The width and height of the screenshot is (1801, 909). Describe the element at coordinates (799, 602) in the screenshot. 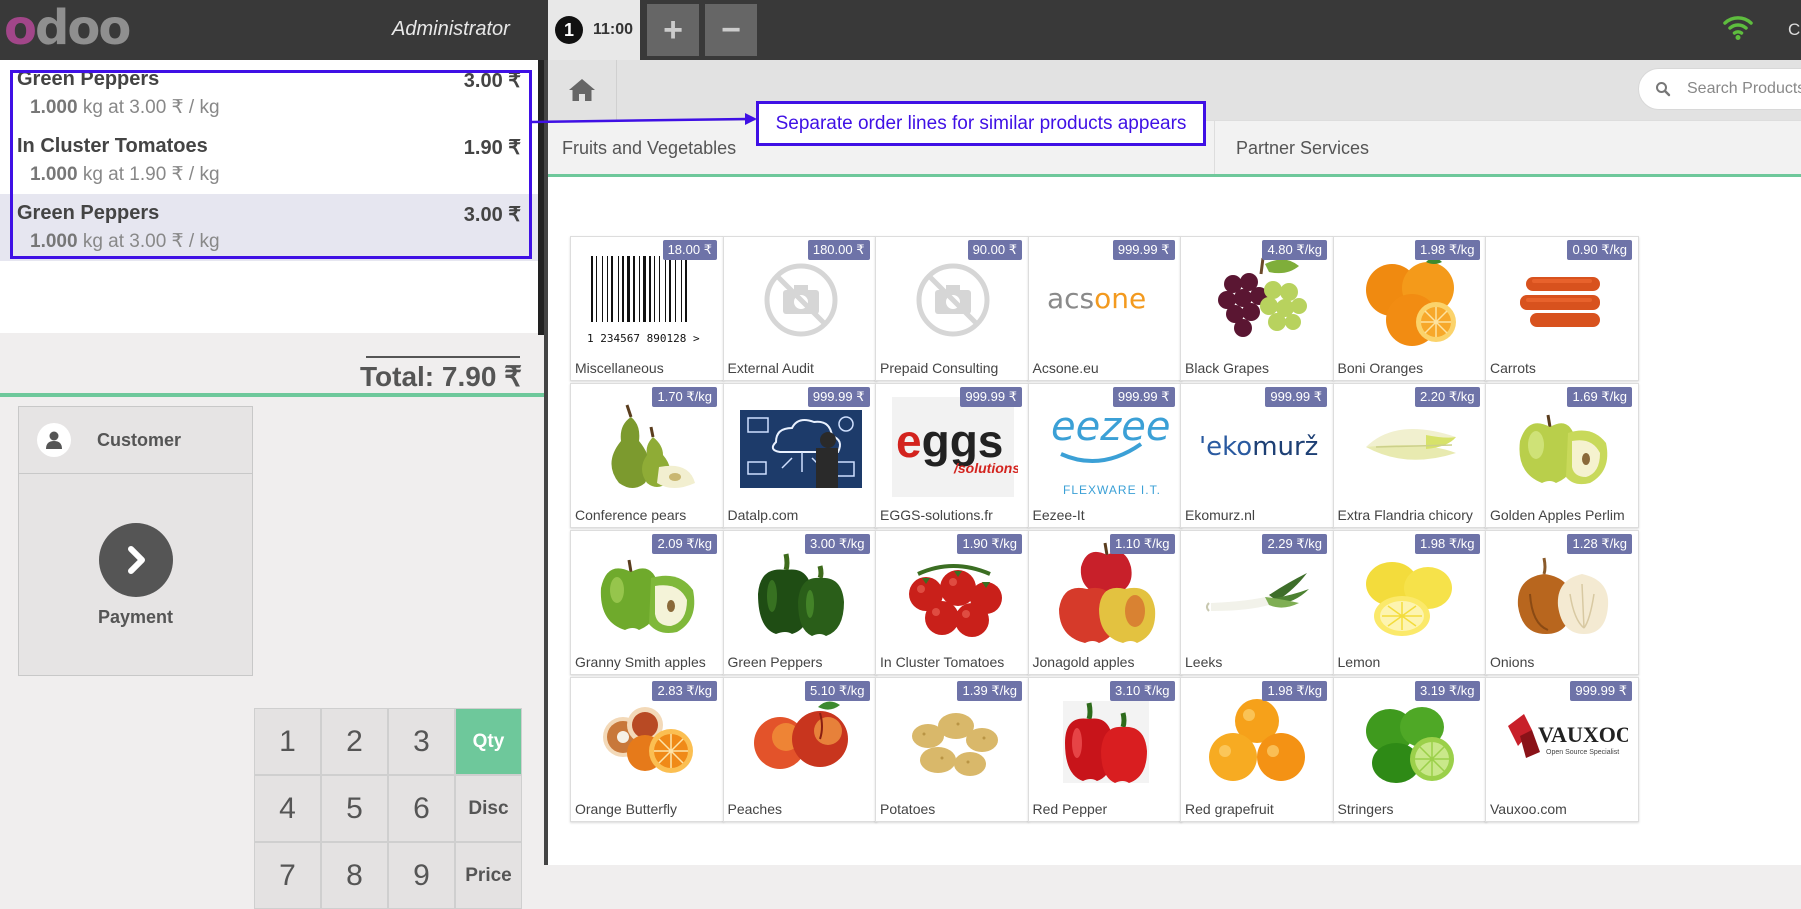

I see `product-card: 3.00 ₹/kg Green Peppers` at that location.